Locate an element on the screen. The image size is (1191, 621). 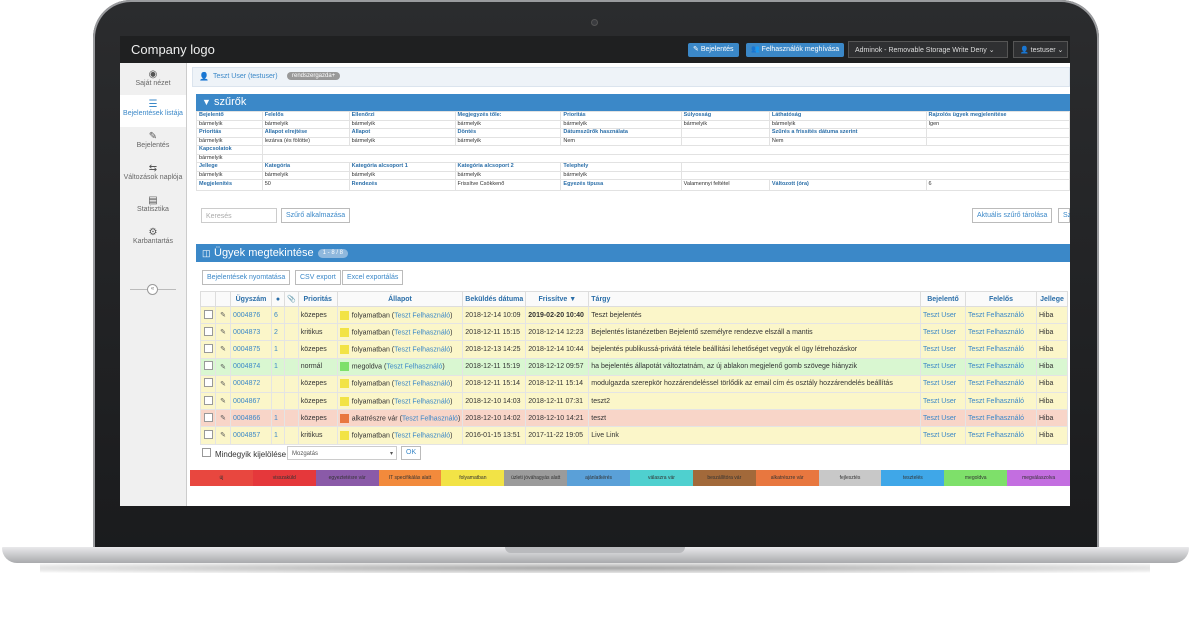
col-sent: Beküldés dátuma is located at coordinates (494, 299).